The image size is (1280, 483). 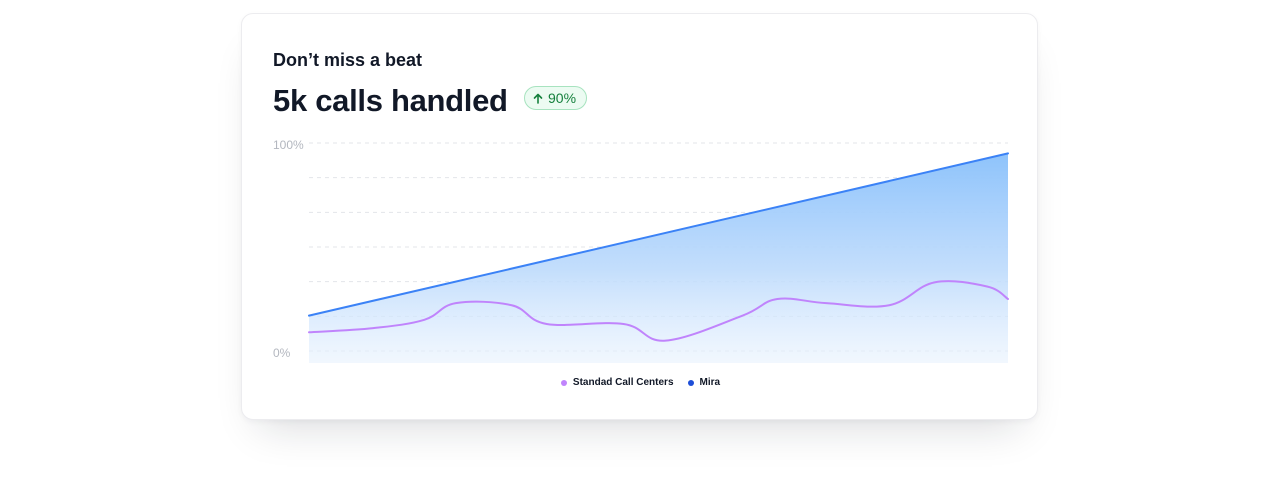 I want to click on legend-label: Mira, so click(x=710, y=382).